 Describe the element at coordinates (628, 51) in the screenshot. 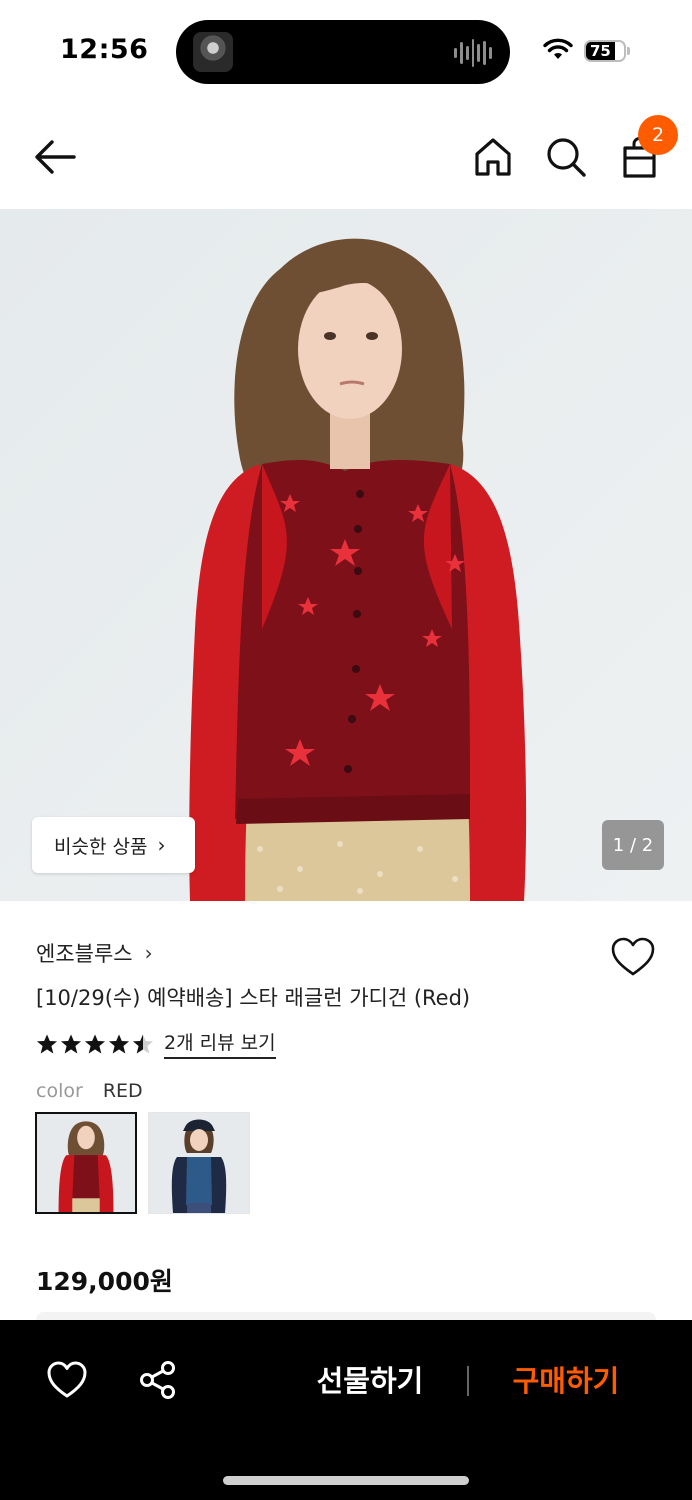

I see `battery-tip` at that location.